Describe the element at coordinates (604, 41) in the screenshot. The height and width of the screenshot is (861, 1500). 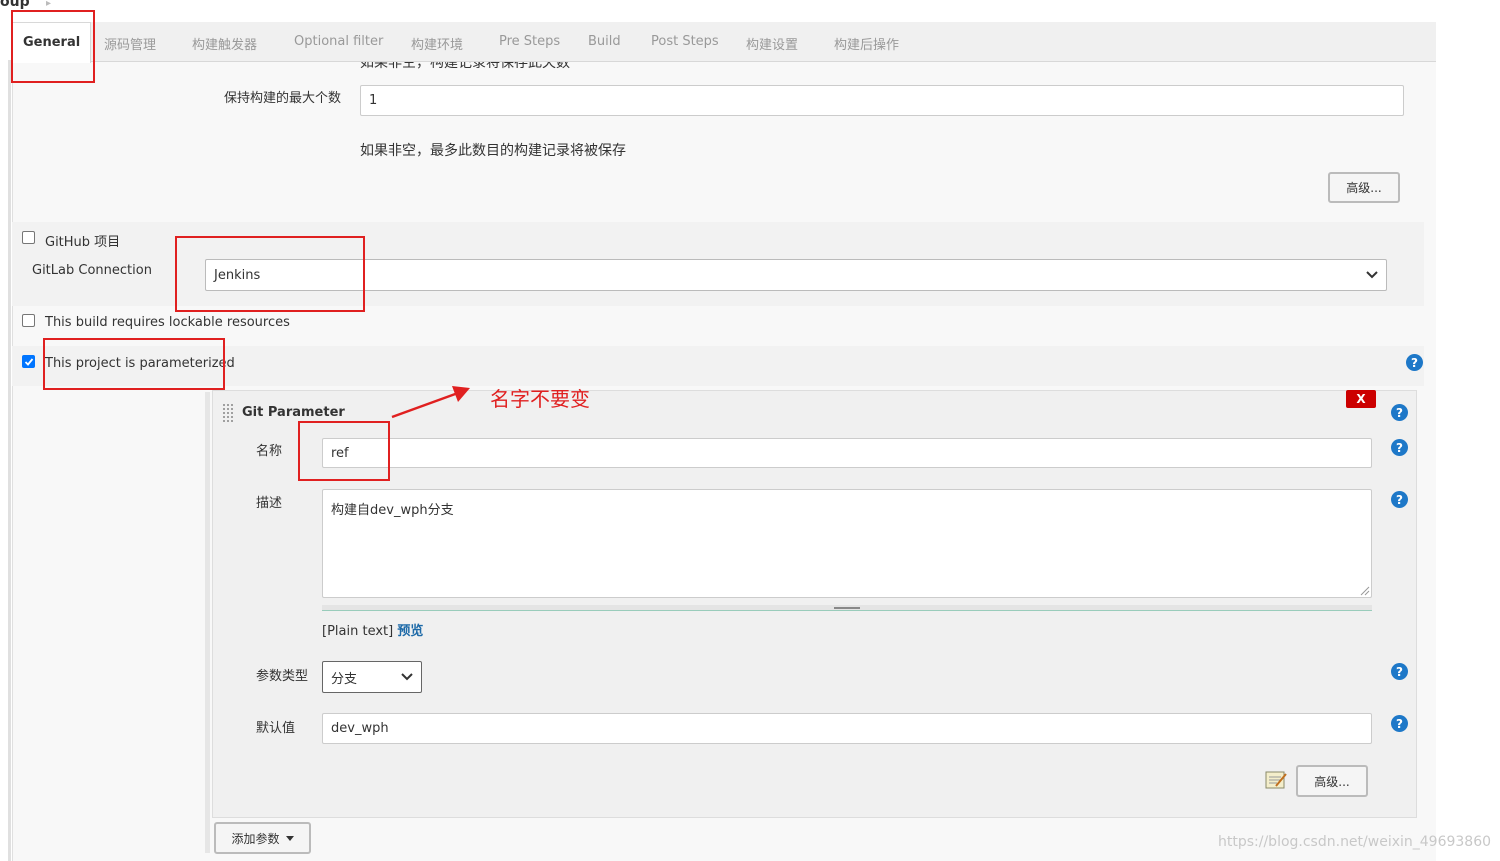
I see `tab-build: Build` at that location.